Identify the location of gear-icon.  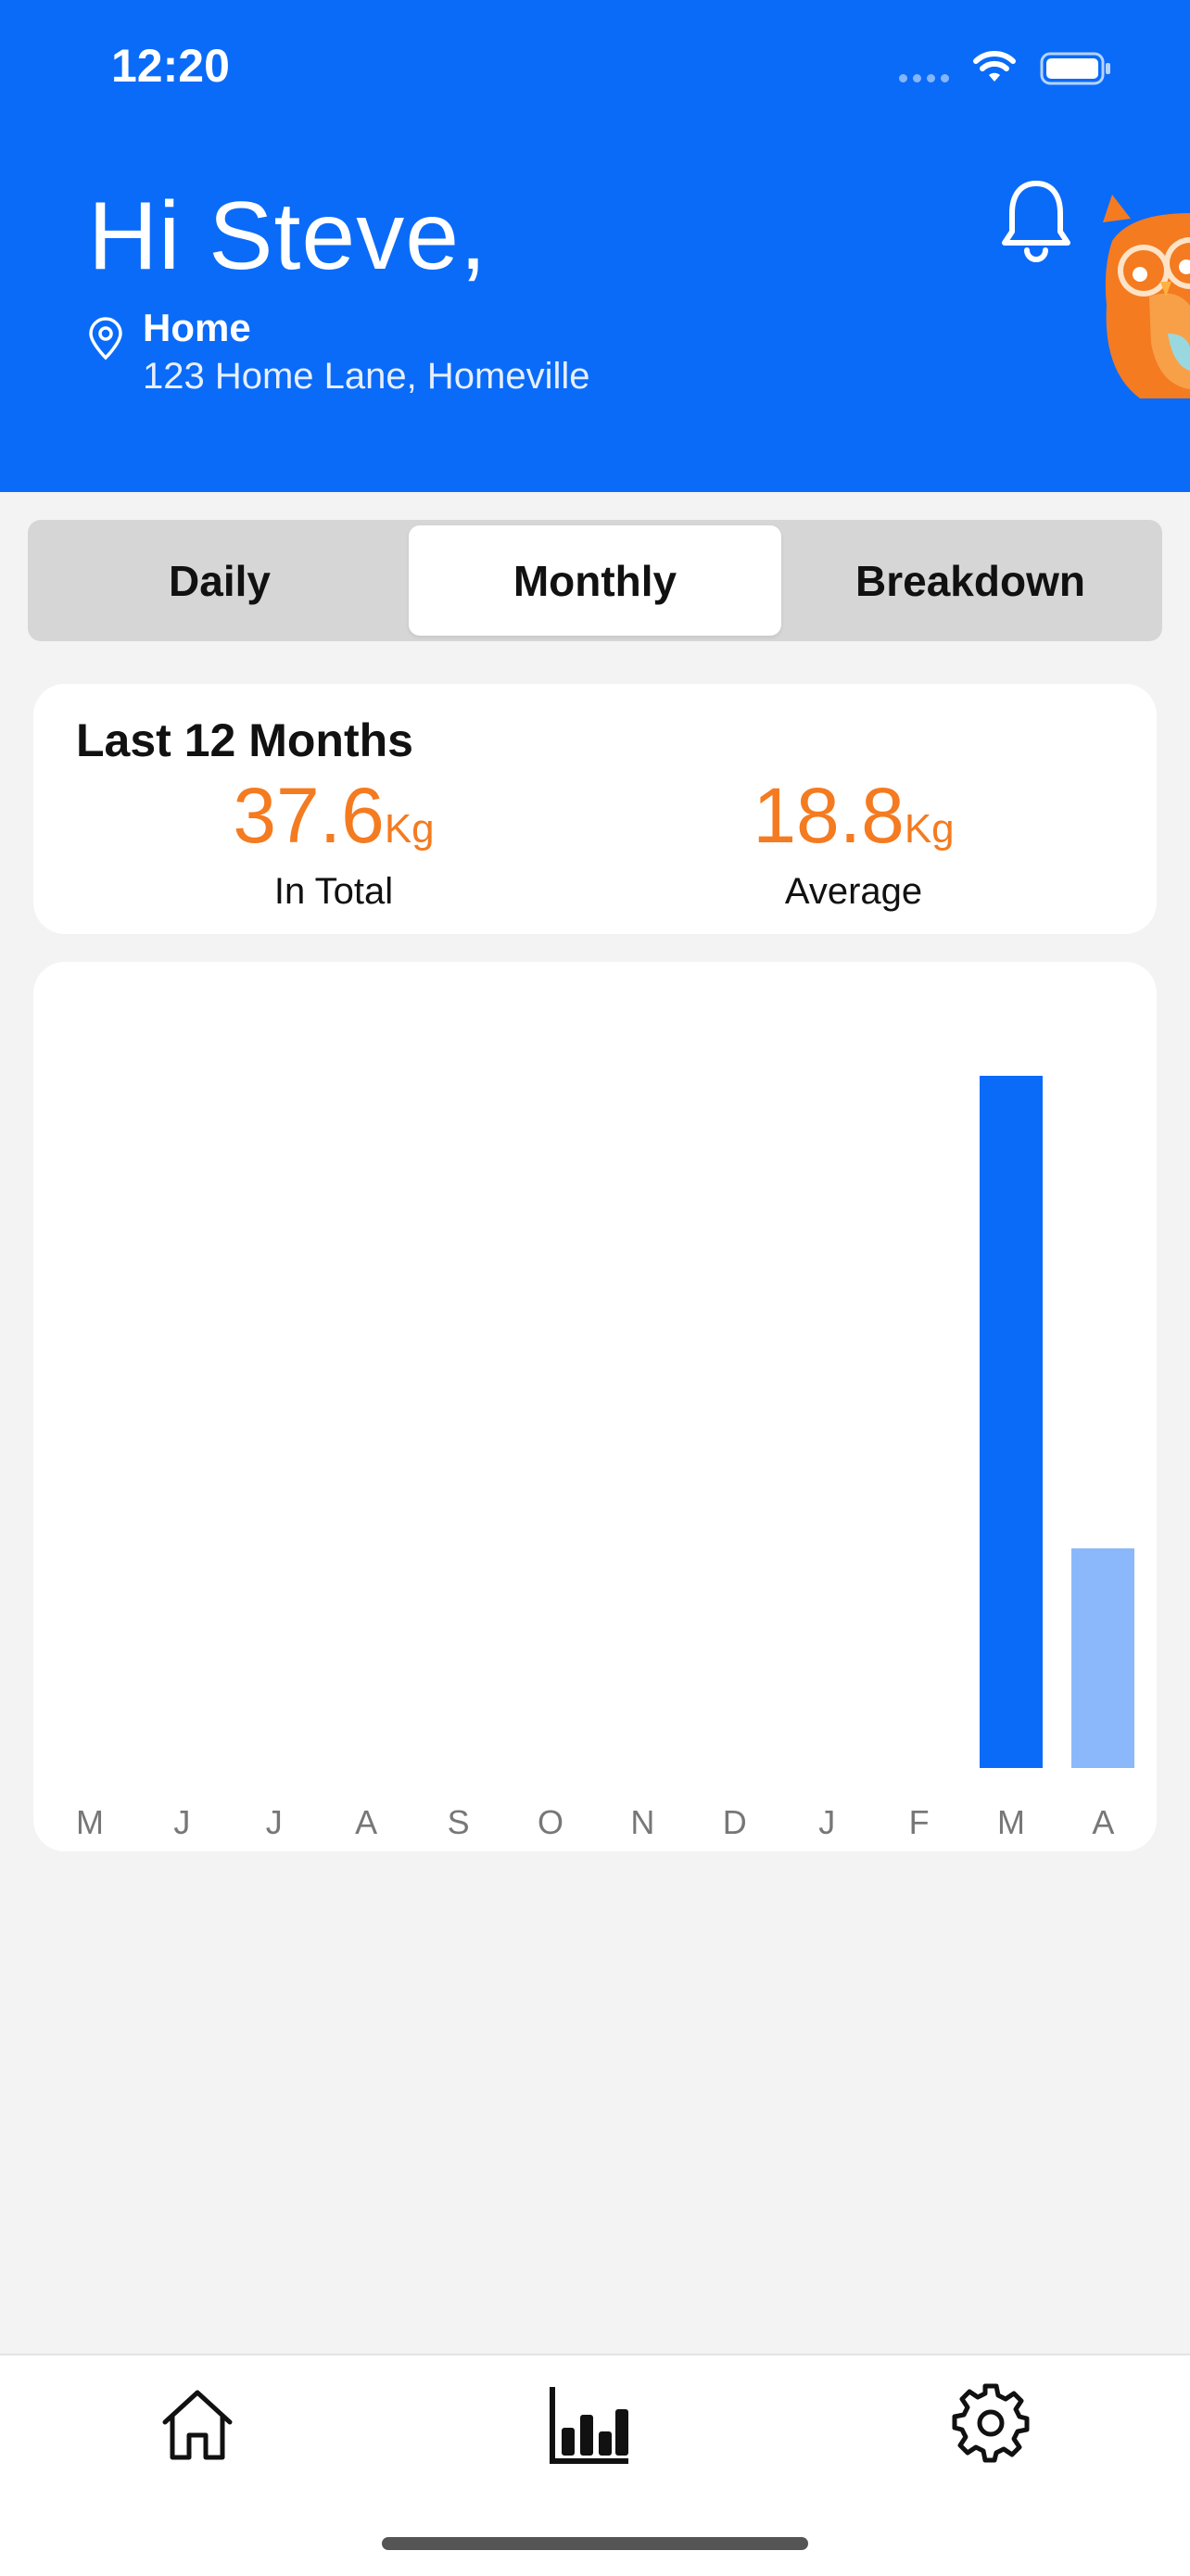
(991, 2423).